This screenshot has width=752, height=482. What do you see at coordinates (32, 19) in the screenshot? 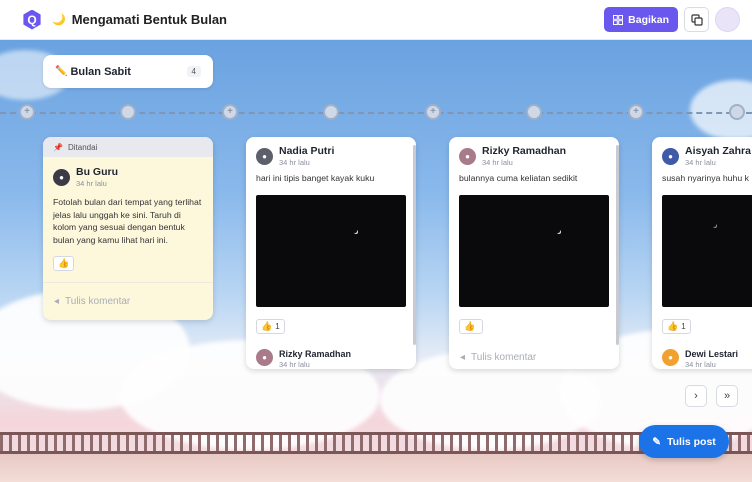
I see `app-logo: Q` at bounding box center [32, 19].